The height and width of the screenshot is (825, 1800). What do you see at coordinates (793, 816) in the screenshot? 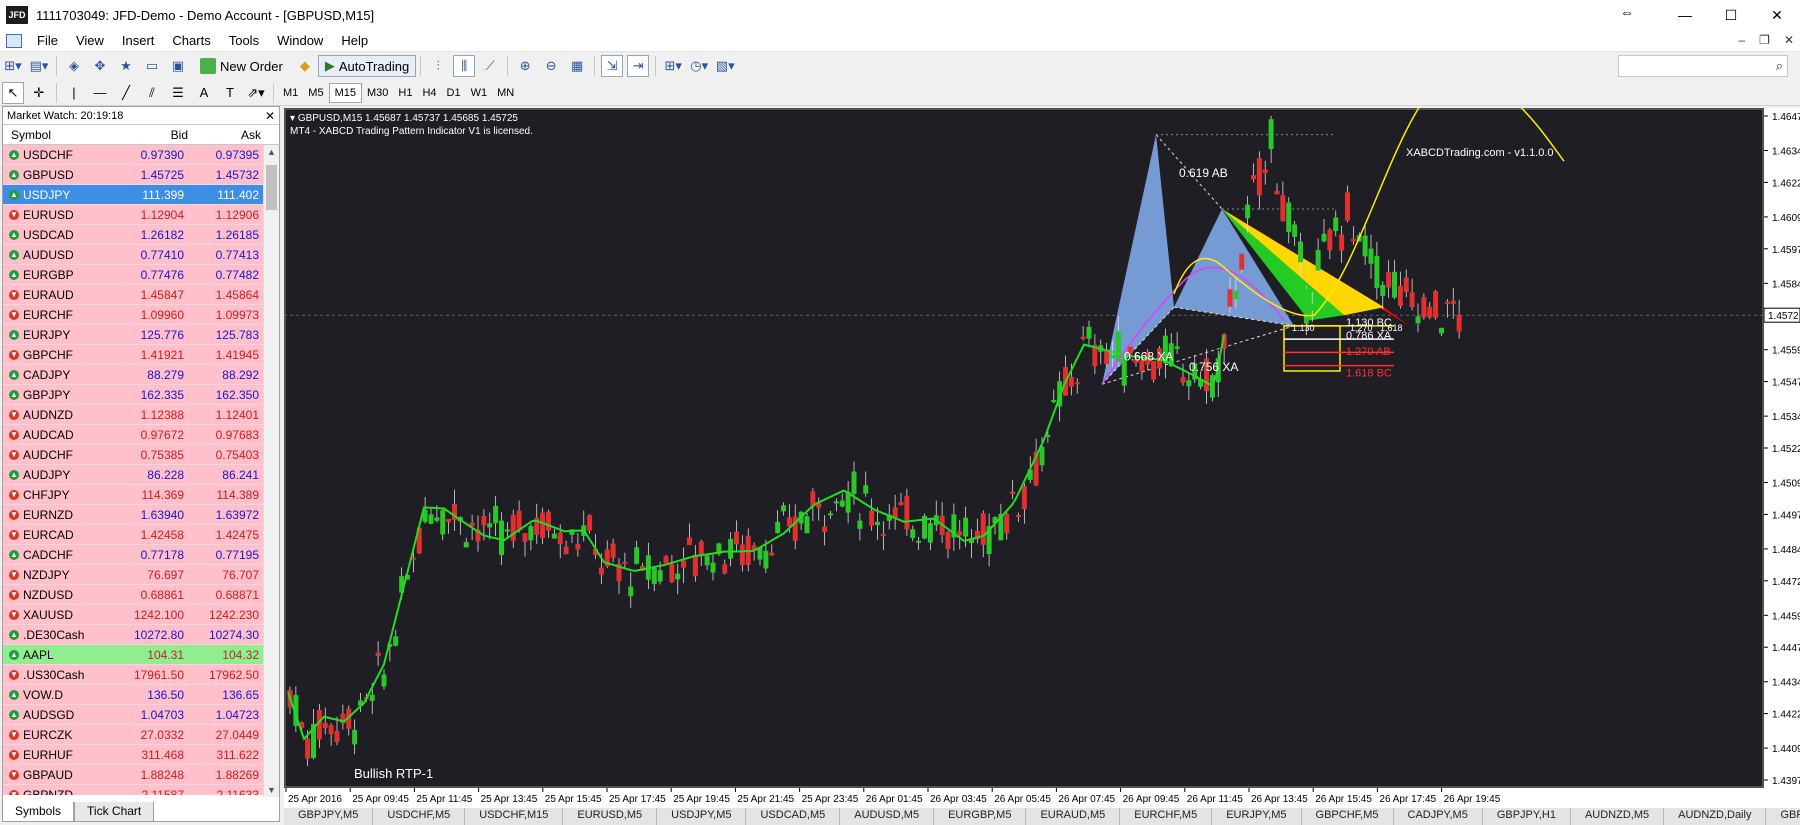
I see `chart-tab: USDCAD,M5` at bounding box center [793, 816].